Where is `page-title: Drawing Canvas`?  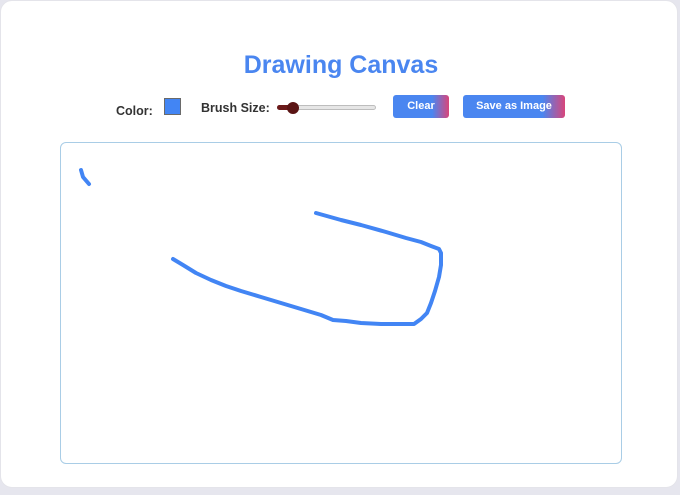 page-title: Drawing Canvas is located at coordinates (341, 65).